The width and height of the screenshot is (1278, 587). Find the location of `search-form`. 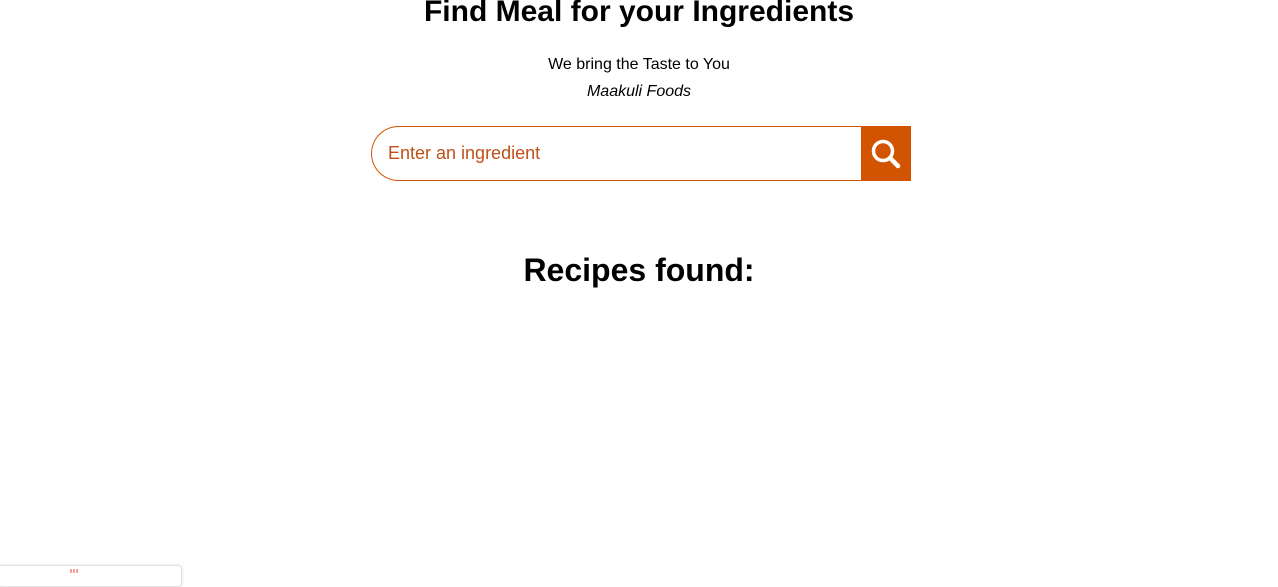

search-form is located at coordinates (641, 153).